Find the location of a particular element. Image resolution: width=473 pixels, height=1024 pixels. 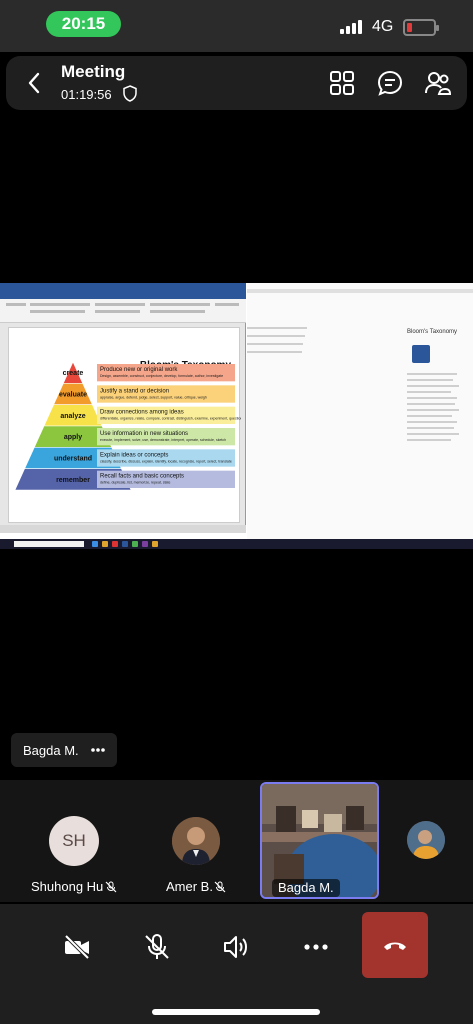

grid-layout-button is located at coordinates (342, 83).